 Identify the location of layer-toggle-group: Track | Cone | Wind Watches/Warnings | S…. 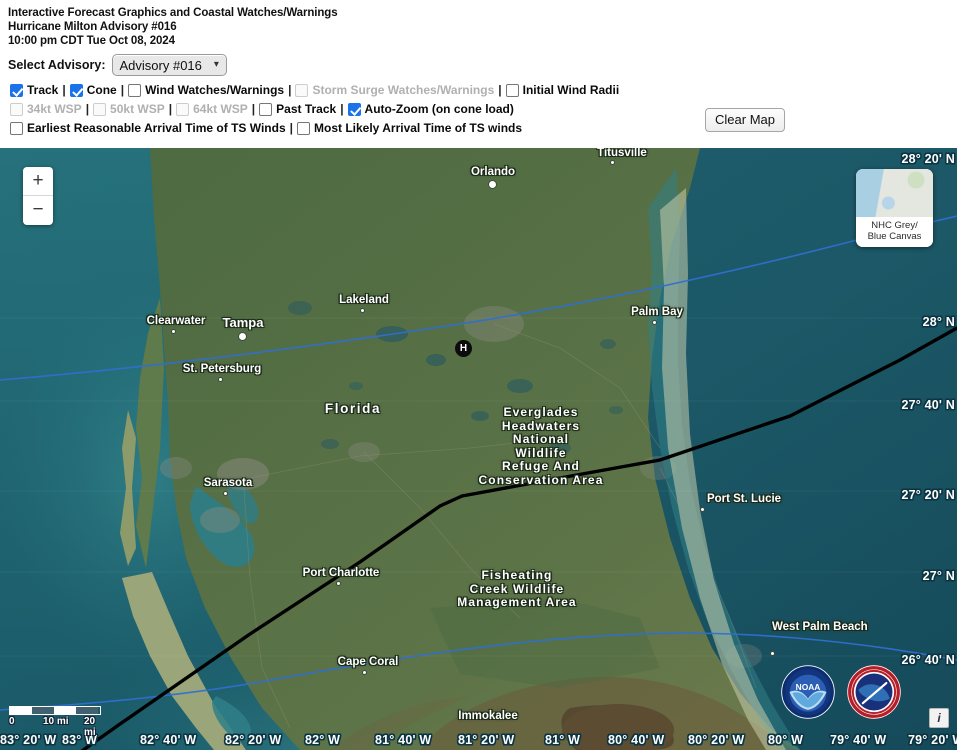
(478, 110).